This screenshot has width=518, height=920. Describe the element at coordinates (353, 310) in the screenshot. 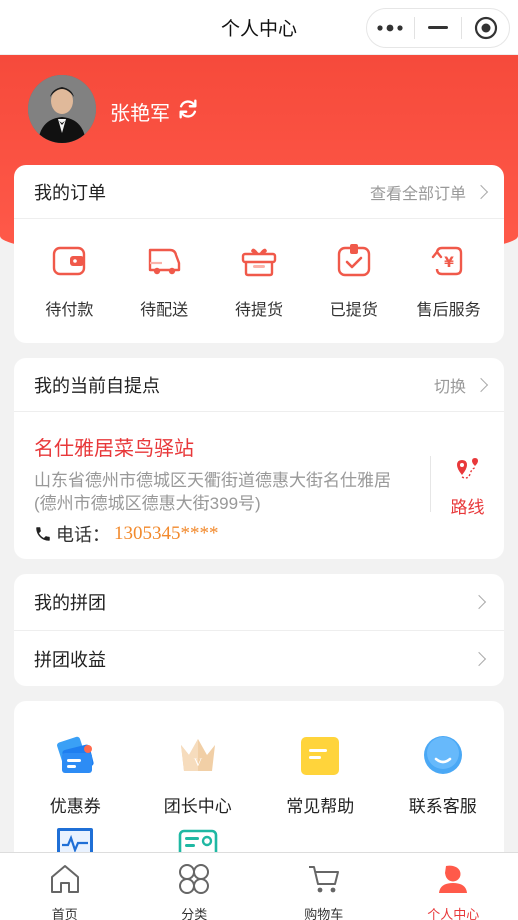

I see `order-status-label: 已提货` at that location.